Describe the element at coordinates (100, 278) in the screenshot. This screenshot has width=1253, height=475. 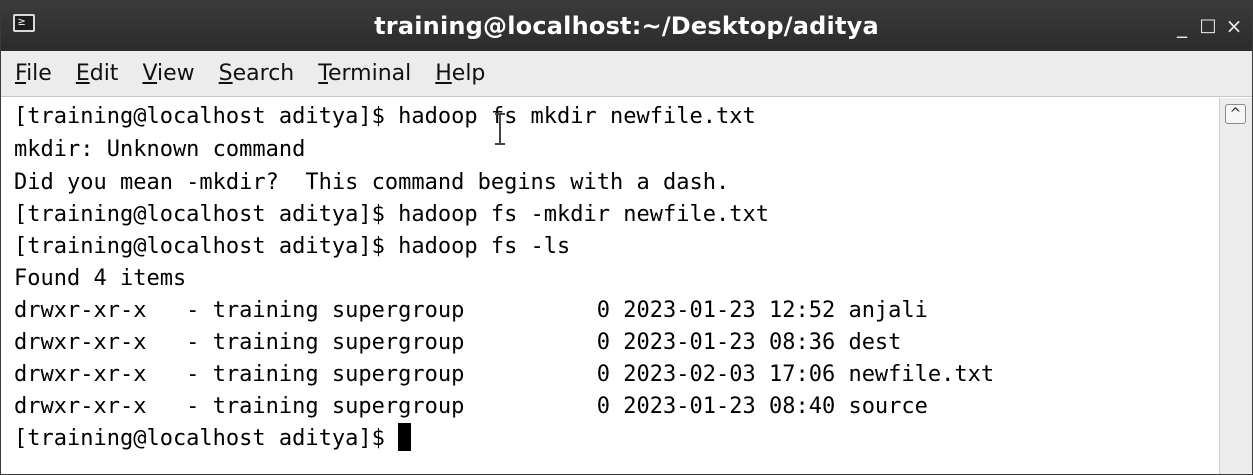
I see `terminal-line: Found 4 items` at that location.